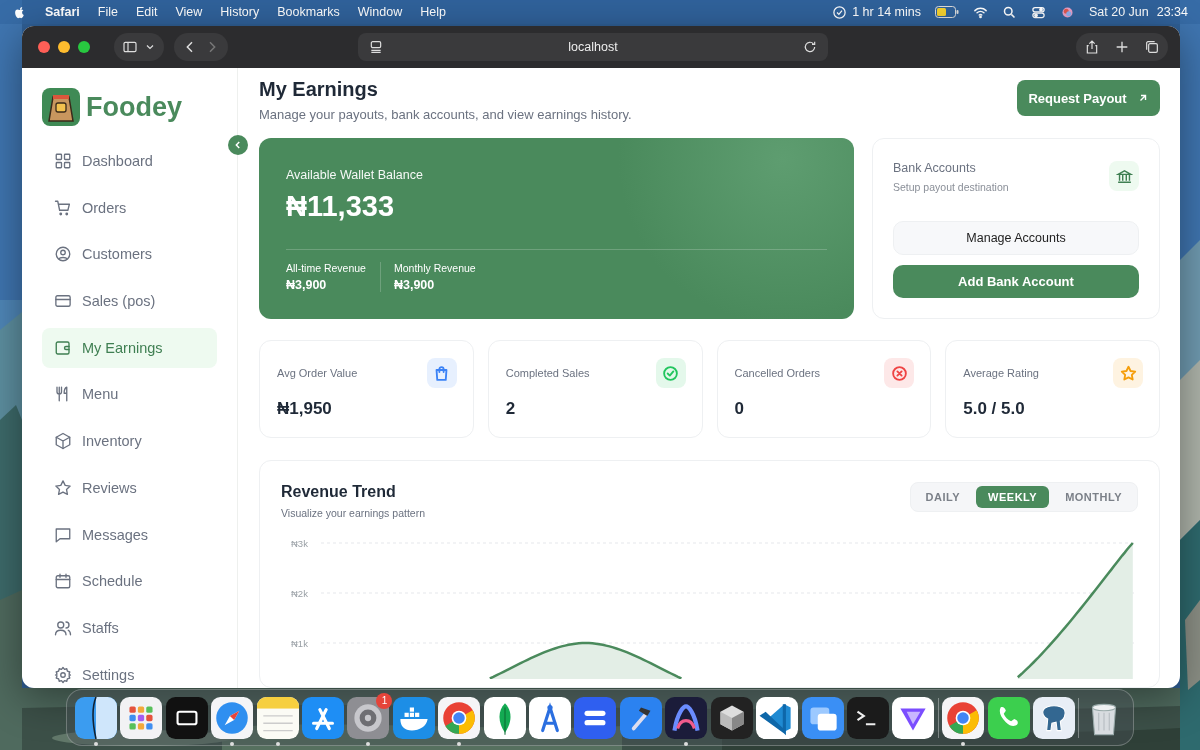 The width and height of the screenshot is (1200, 750). Describe the element at coordinates (130, 47) in the screenshot. I see `sidebar-icon` at that location.